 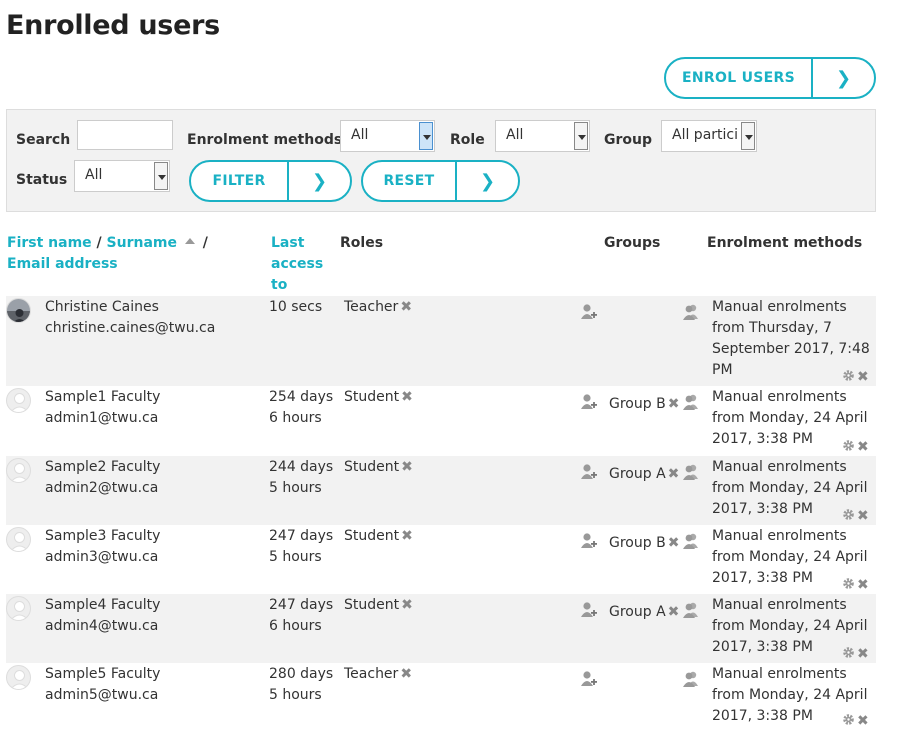 I want to click on last-access-line1: 254 days, so click(x=301, y=397).